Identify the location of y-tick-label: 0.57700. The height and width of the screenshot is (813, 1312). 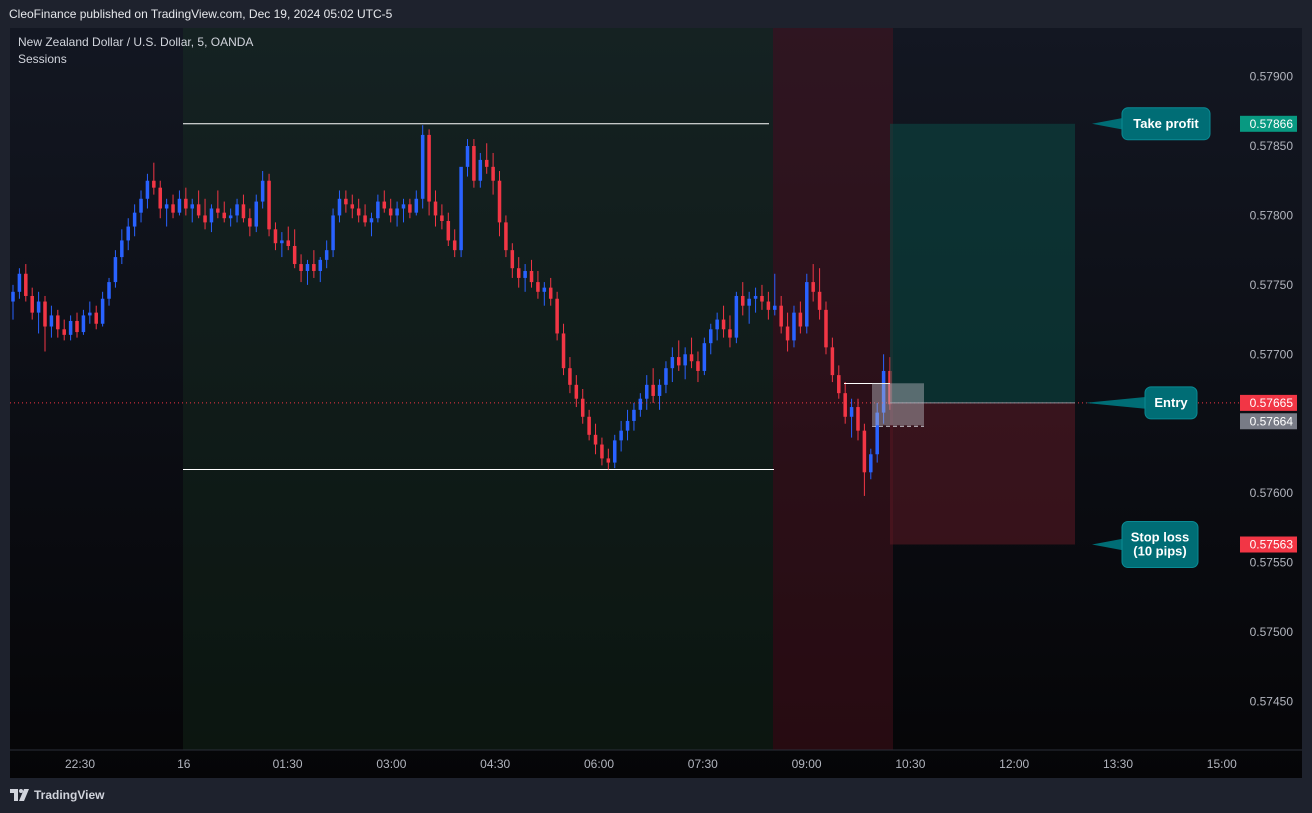
(1272, 354).